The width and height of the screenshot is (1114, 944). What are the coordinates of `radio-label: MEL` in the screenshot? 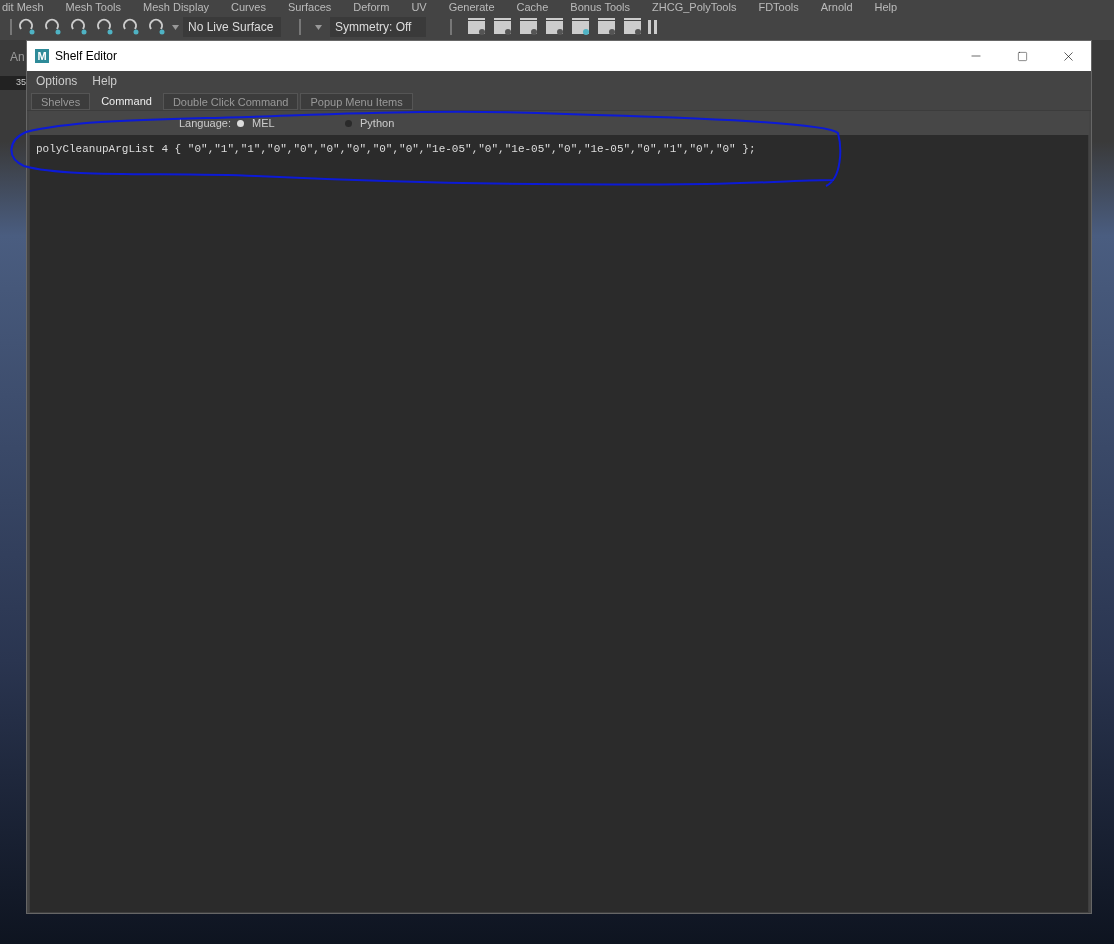 It's located at (263, 123).